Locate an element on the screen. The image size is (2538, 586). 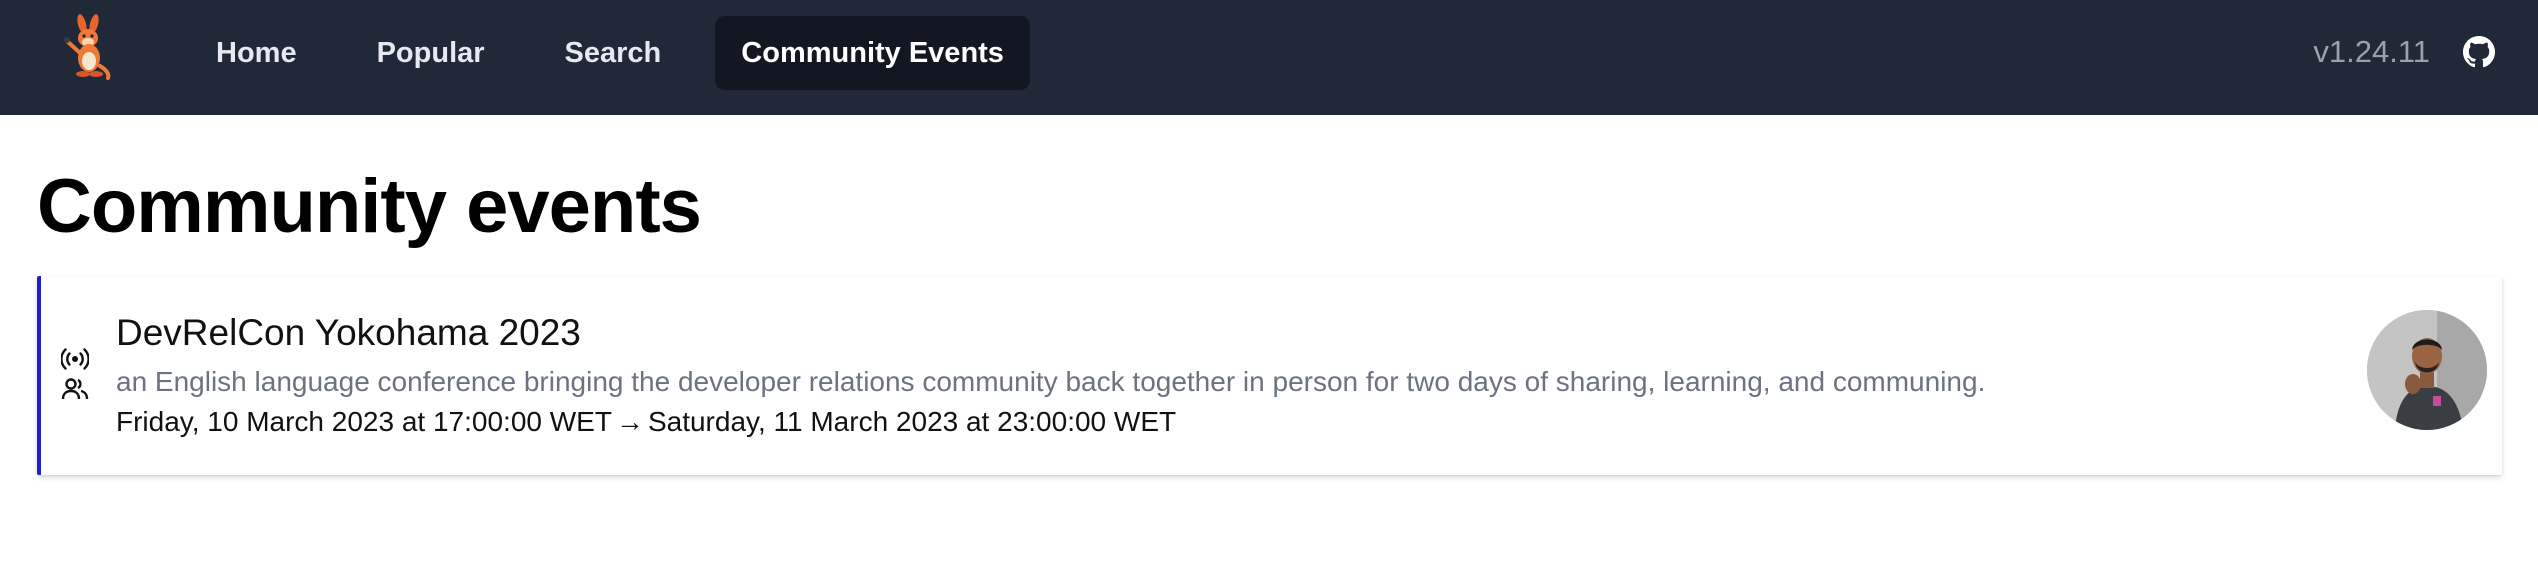
github-icon is located at coordinates (2479, 52).